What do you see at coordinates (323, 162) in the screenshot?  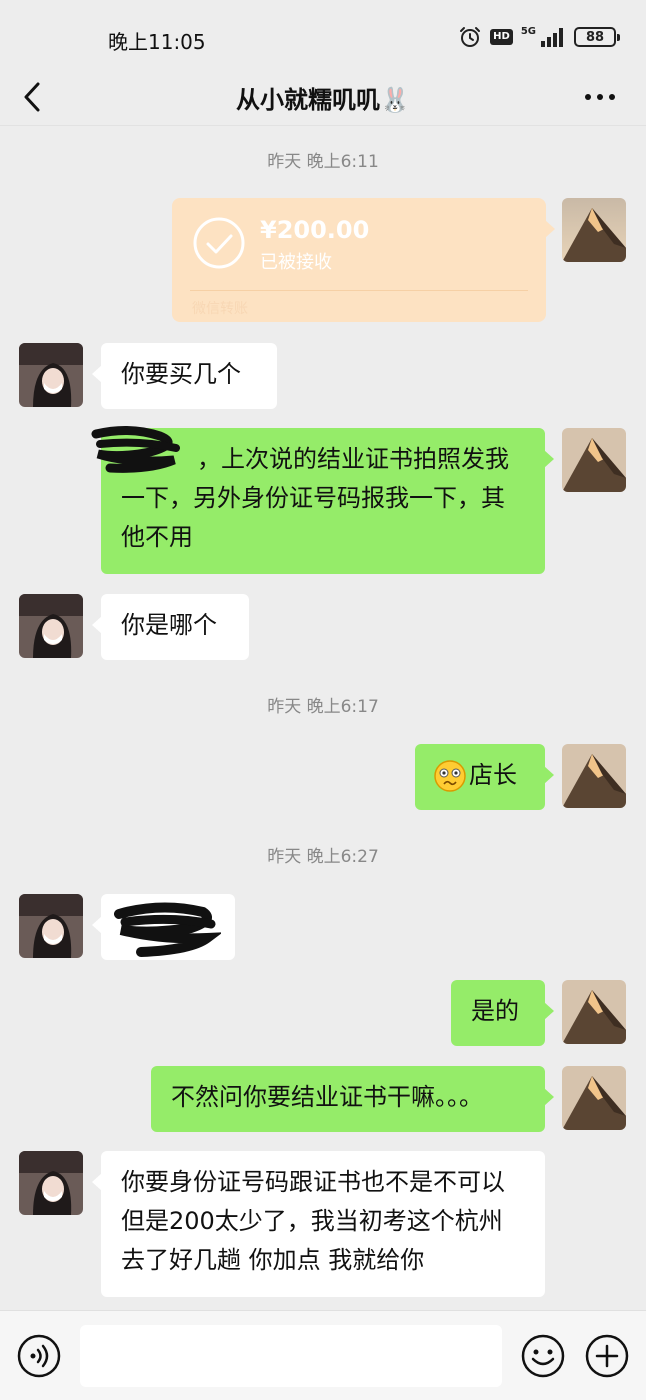 I see `chat-timestamp: 昨天 晚上6:11` at bounding box center [323, 162].